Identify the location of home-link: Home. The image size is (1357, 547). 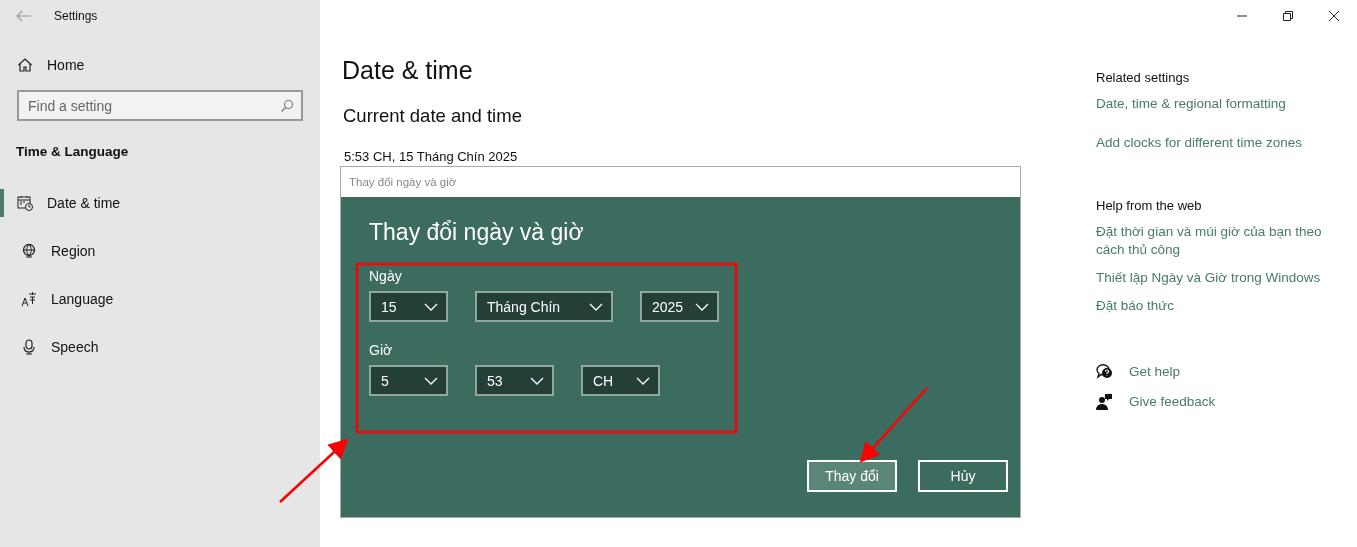
(168, 65).